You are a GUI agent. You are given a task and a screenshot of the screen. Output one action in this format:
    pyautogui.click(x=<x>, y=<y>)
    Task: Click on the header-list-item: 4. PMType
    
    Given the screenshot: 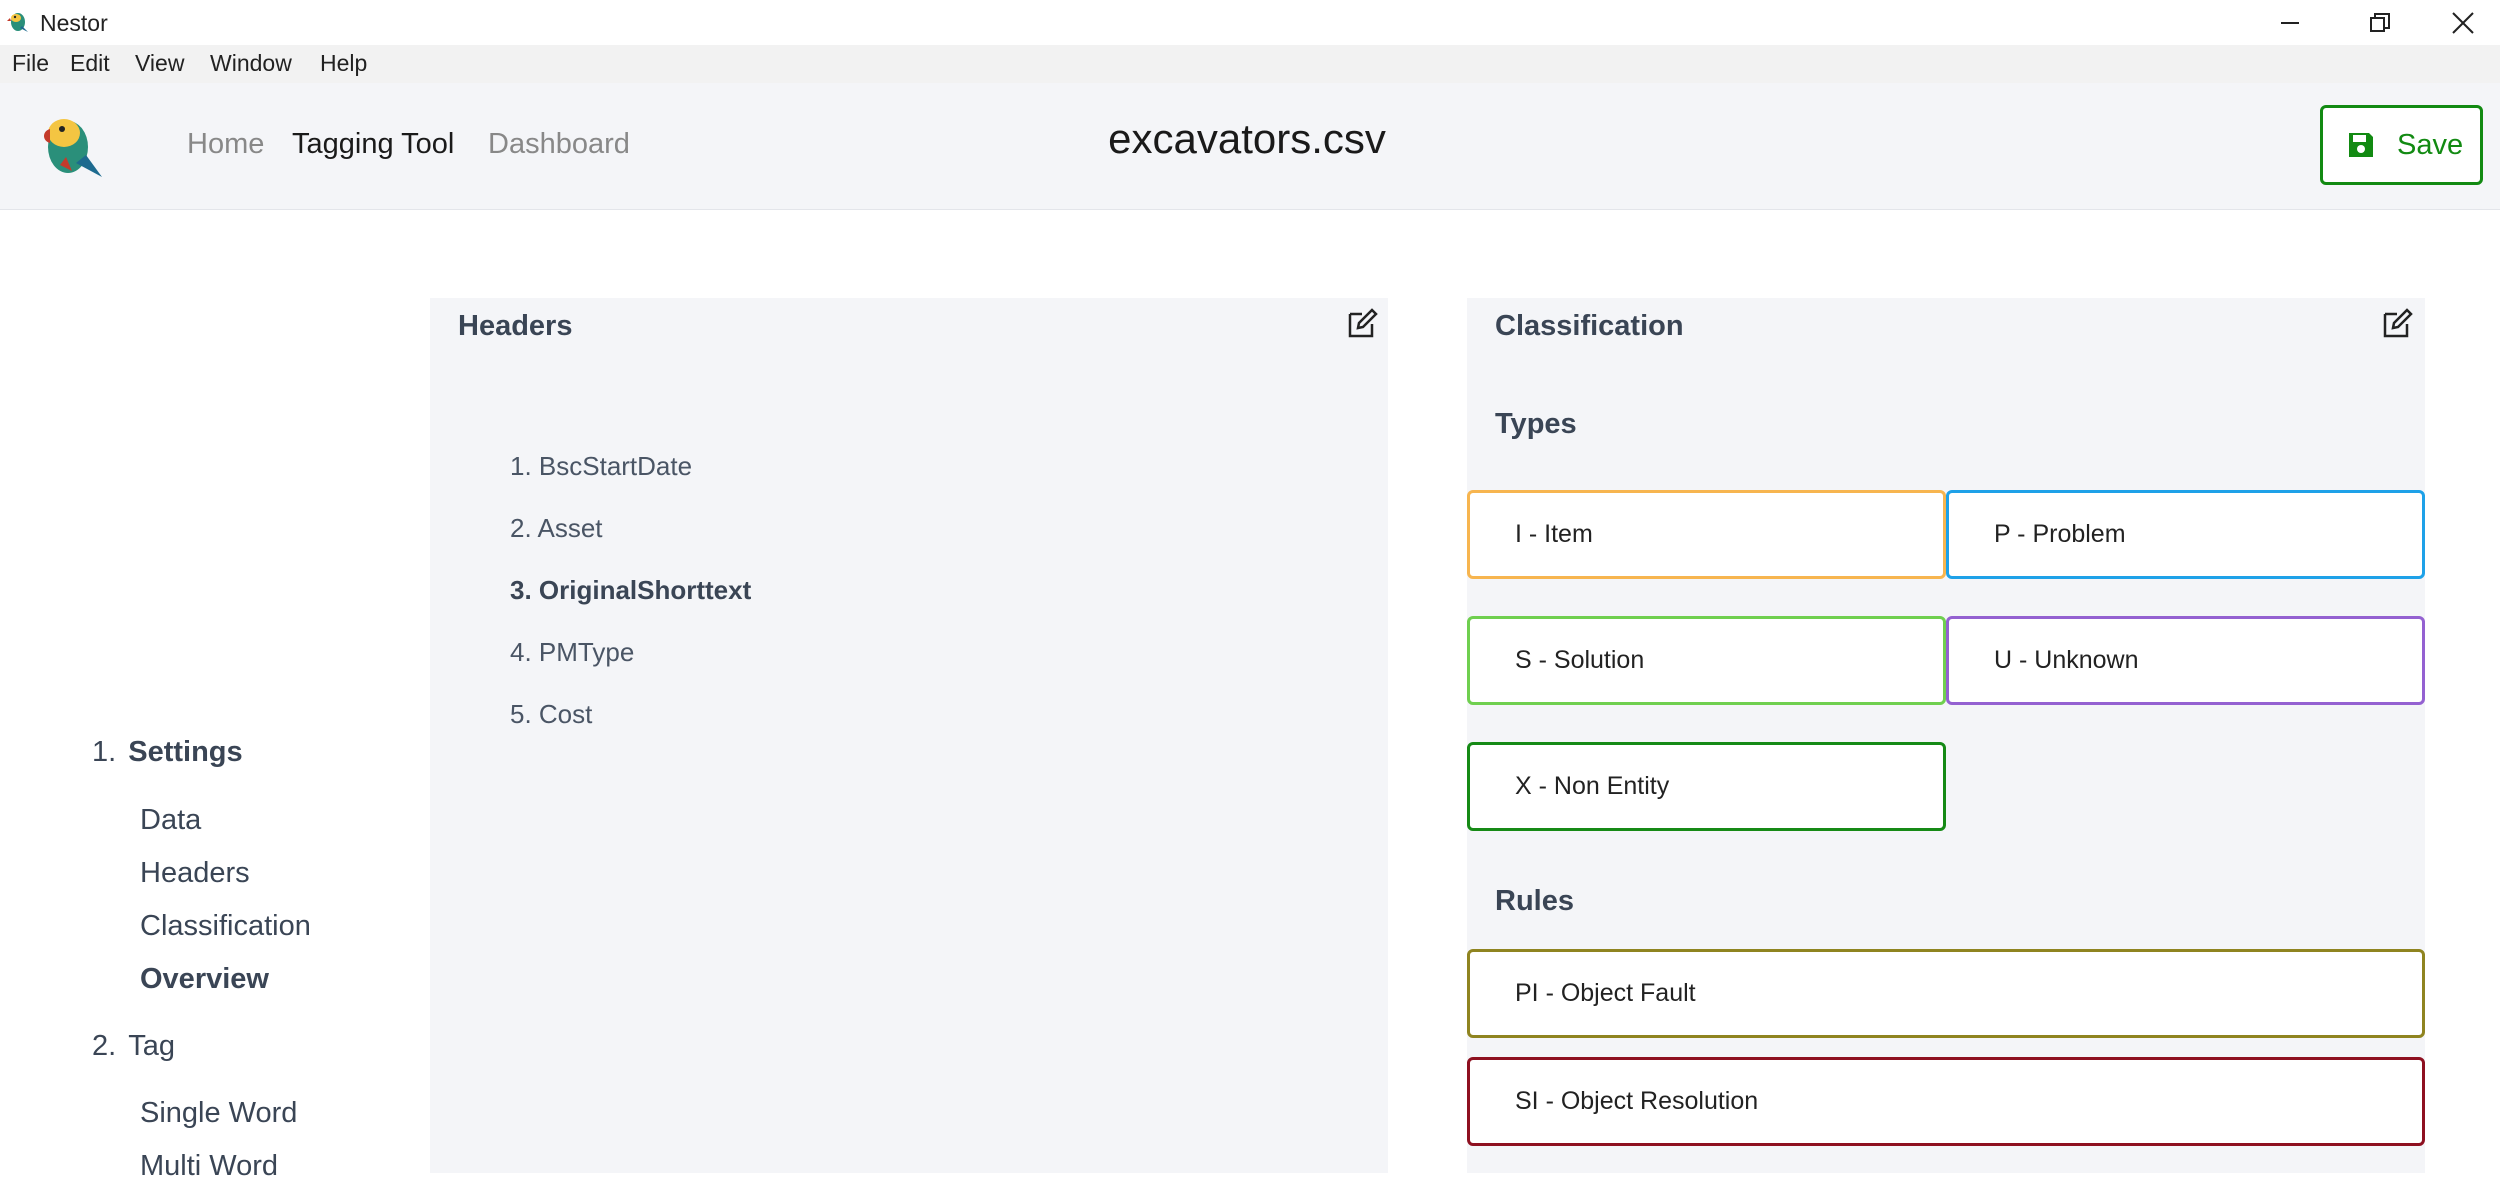 What is the action you would take?
    pyautogui.click(x=572, y=652)
    